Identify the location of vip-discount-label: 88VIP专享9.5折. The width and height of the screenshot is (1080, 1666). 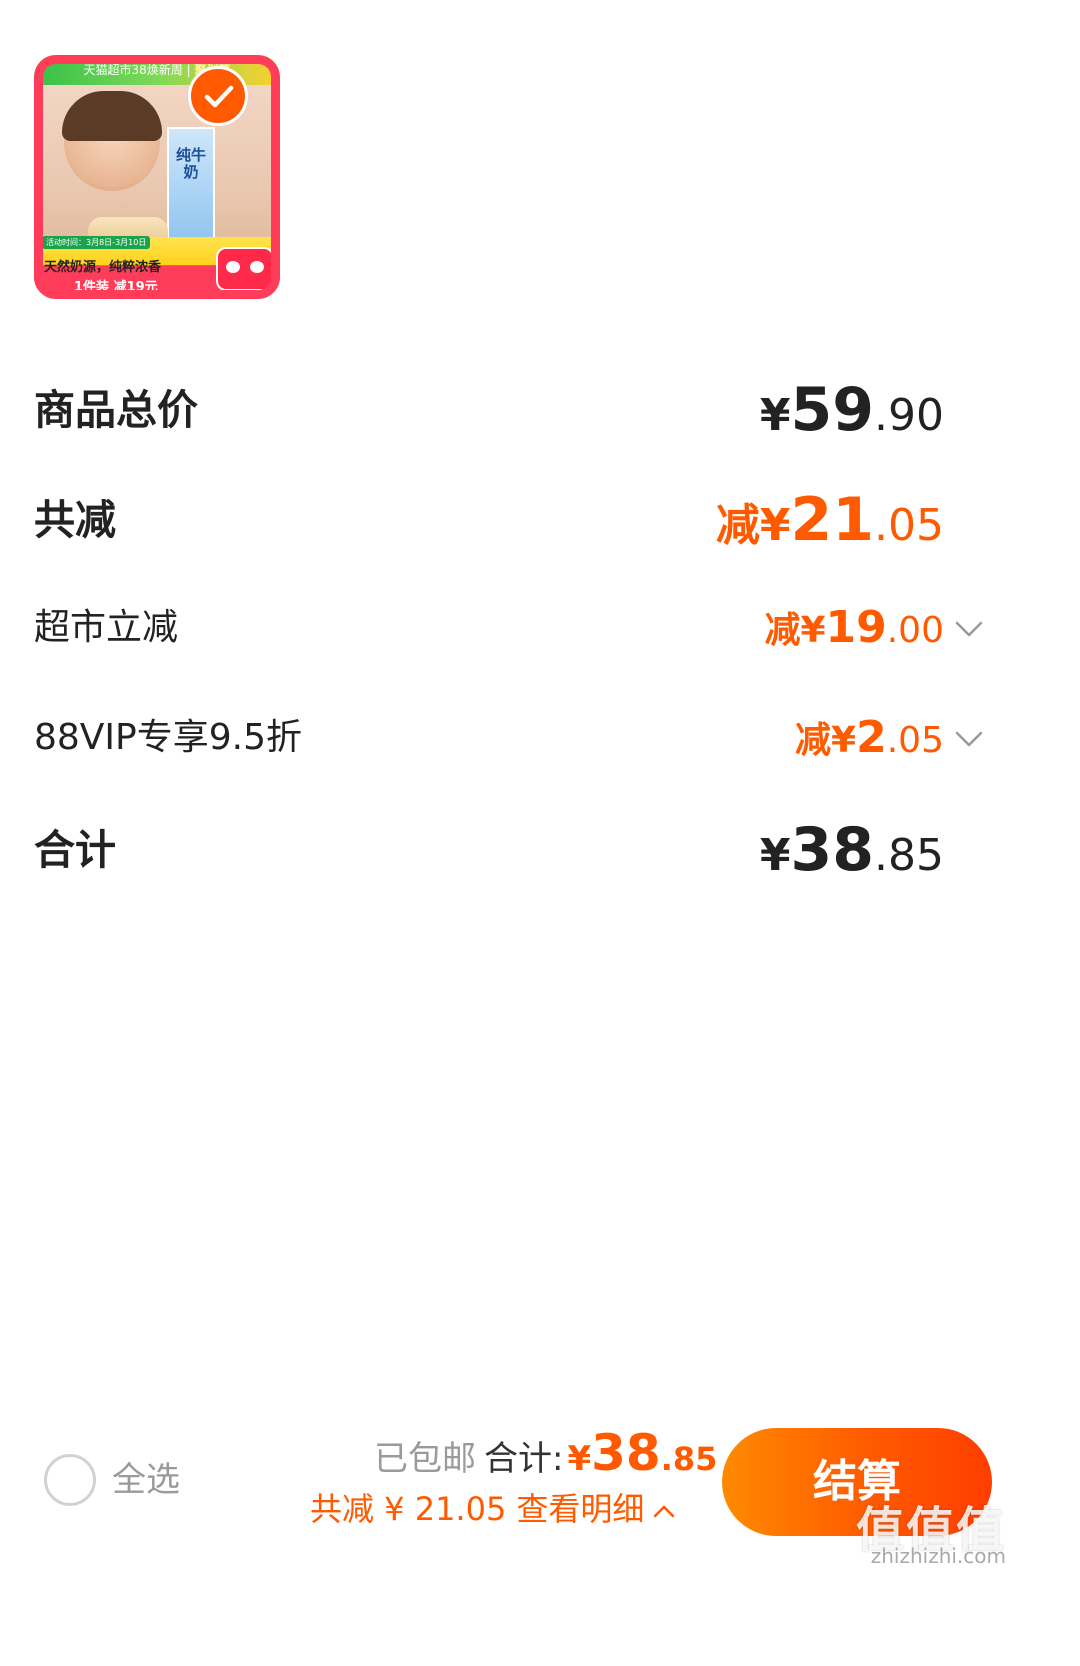
(168, 737).